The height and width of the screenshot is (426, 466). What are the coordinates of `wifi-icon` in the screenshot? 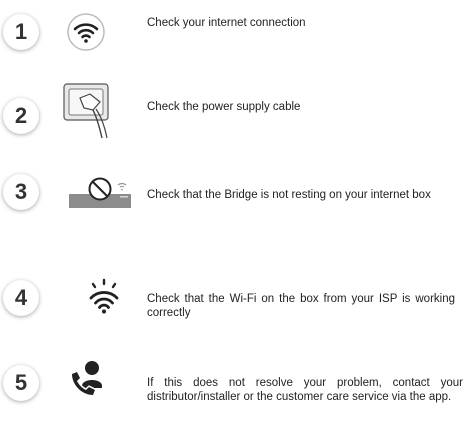 It's located at (86, 32).